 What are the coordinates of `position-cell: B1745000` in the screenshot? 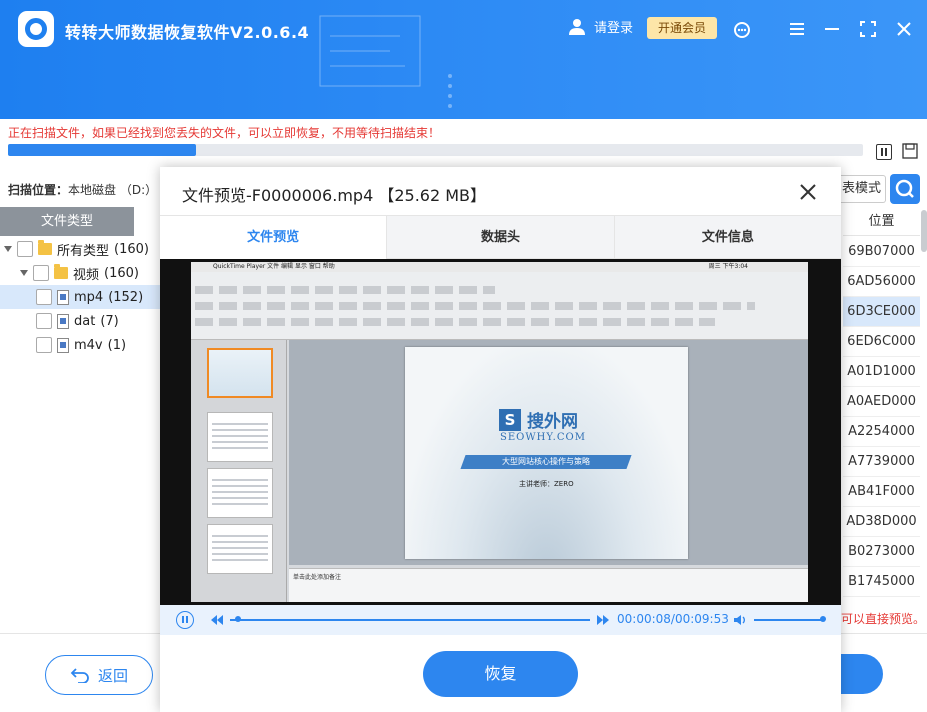 It's located at (881, 582).